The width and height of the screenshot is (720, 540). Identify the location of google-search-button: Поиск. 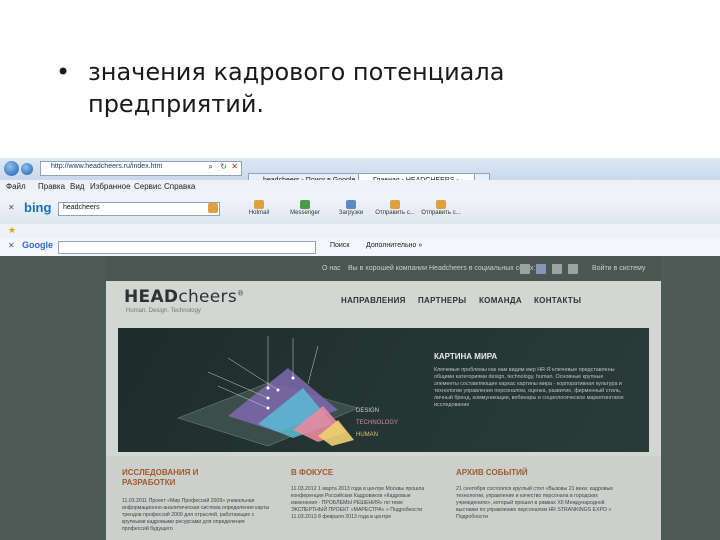
(339, 245).